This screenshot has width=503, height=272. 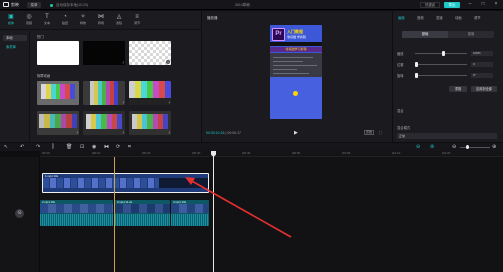 What do you see at coordinates (458, 17) in the screenshot?
I see `tab-animation: 动画` at bounding box center [458, 17].